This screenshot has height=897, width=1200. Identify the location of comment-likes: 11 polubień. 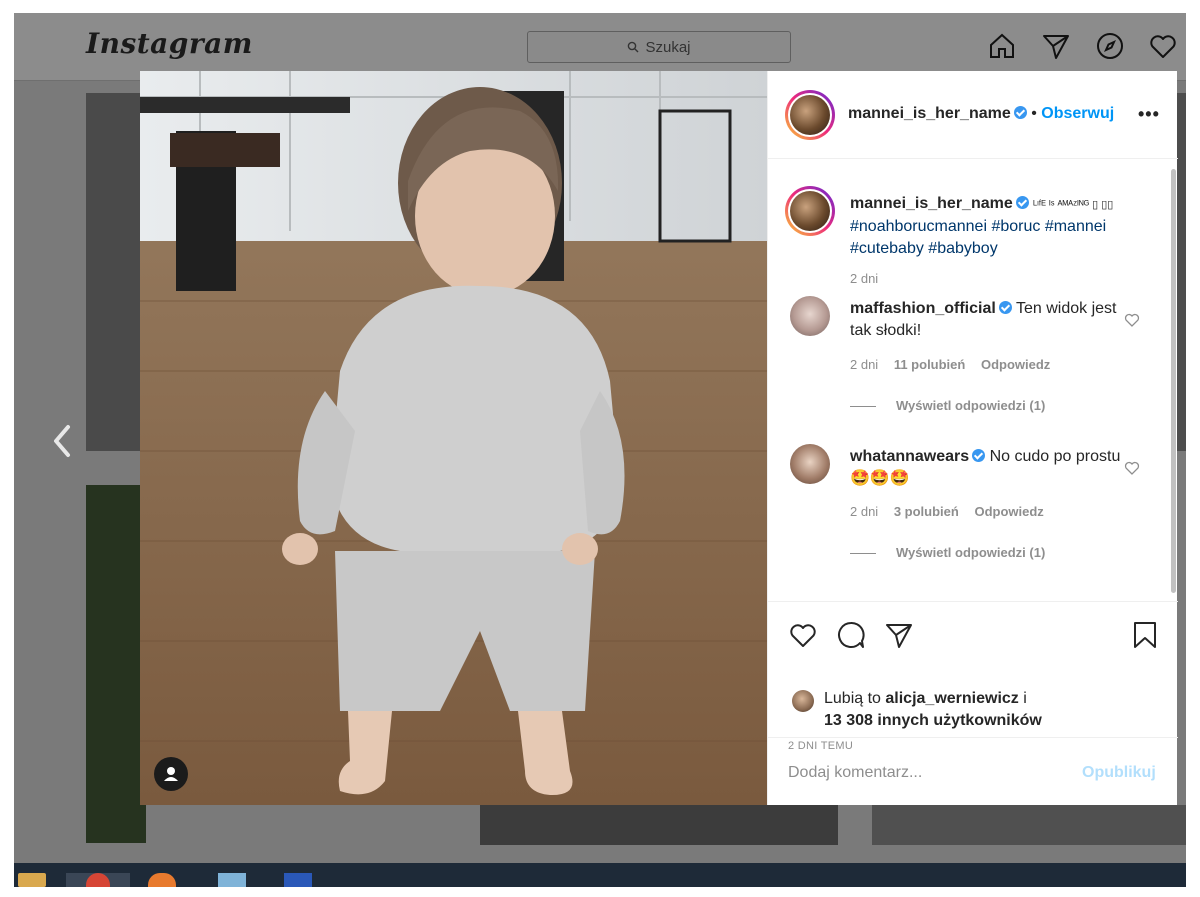
(930, 364).